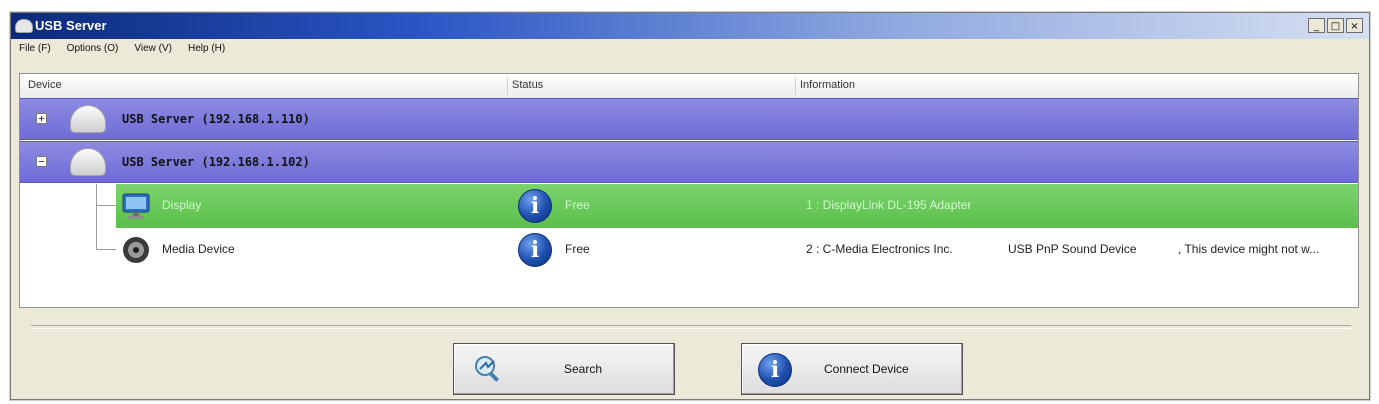 Image resolution: width=1379 pixels, height=404 pixels. Describe the element at coordinates (527, 85) in the screenshot. I see `column-status: Status` at that location.